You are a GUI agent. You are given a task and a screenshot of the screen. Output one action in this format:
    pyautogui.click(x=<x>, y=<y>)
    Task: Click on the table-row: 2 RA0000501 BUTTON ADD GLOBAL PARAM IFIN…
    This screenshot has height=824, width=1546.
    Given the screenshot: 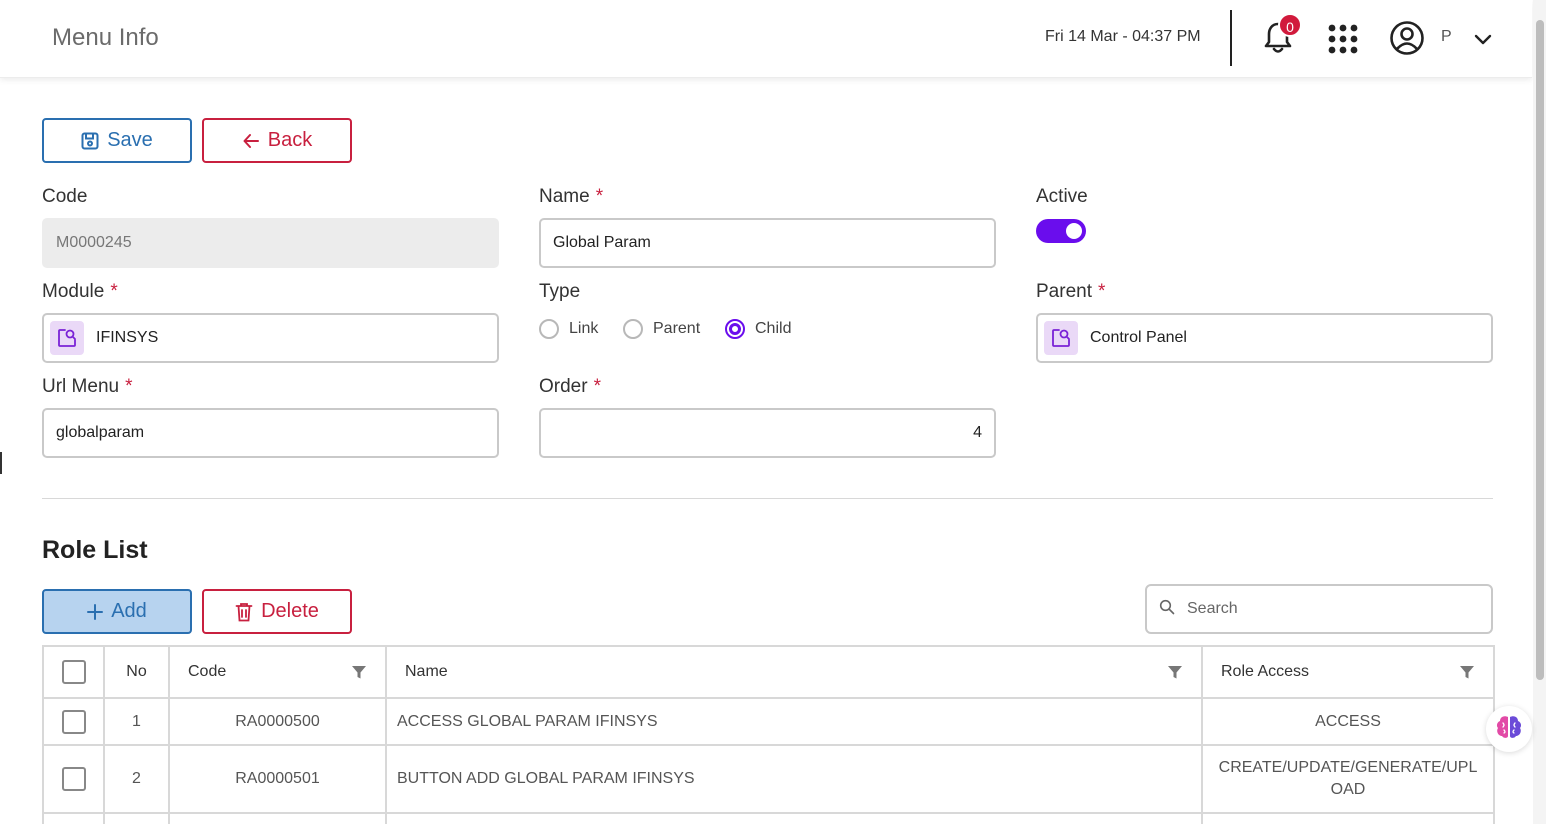 What is the action you would take?
    pyautogui.click(x=768, y=779)
    